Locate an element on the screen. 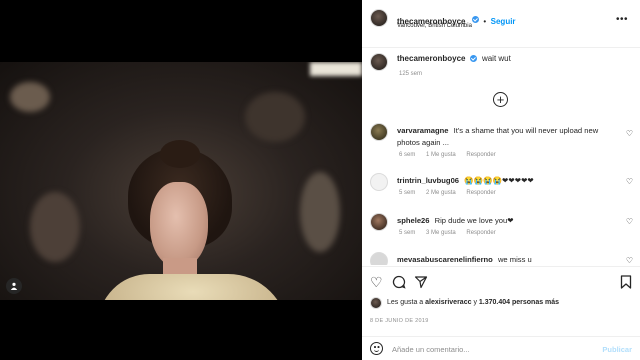  comment-body: 😭😭😭😭❤❤❤❤❤ is located at coordinates (499, 180).